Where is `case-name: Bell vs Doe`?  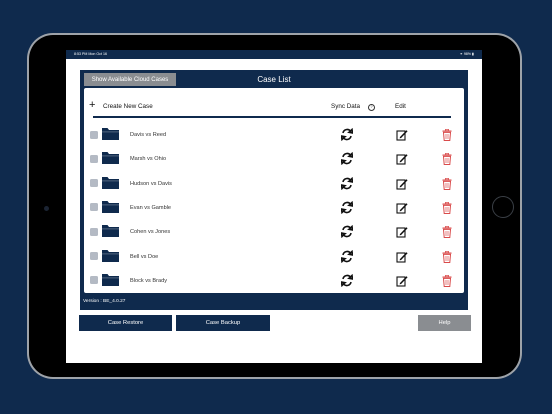 case-name: Bell vs Doe is located at coordinates (144, 257).